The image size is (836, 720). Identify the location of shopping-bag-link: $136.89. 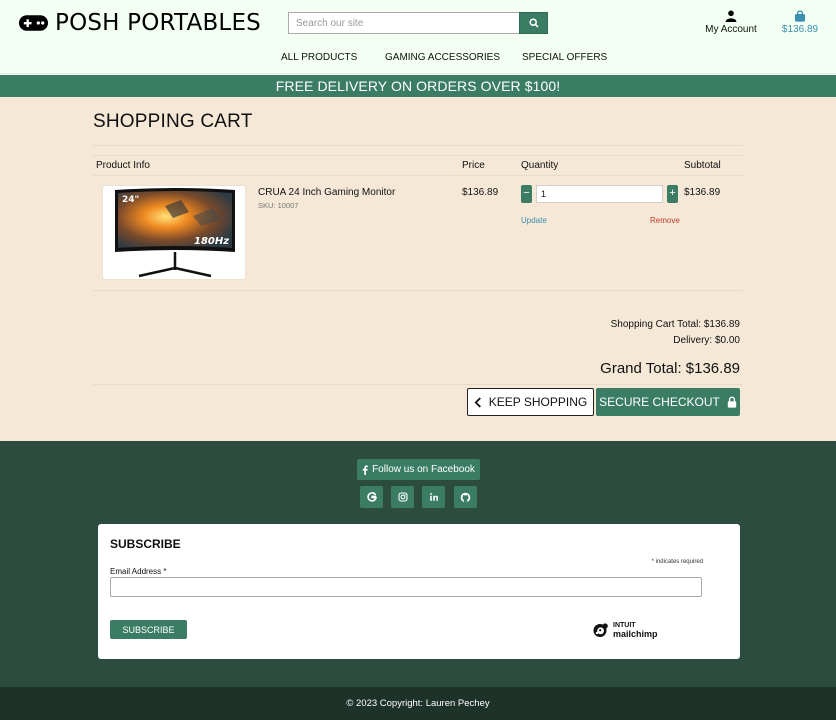
(800, 22).